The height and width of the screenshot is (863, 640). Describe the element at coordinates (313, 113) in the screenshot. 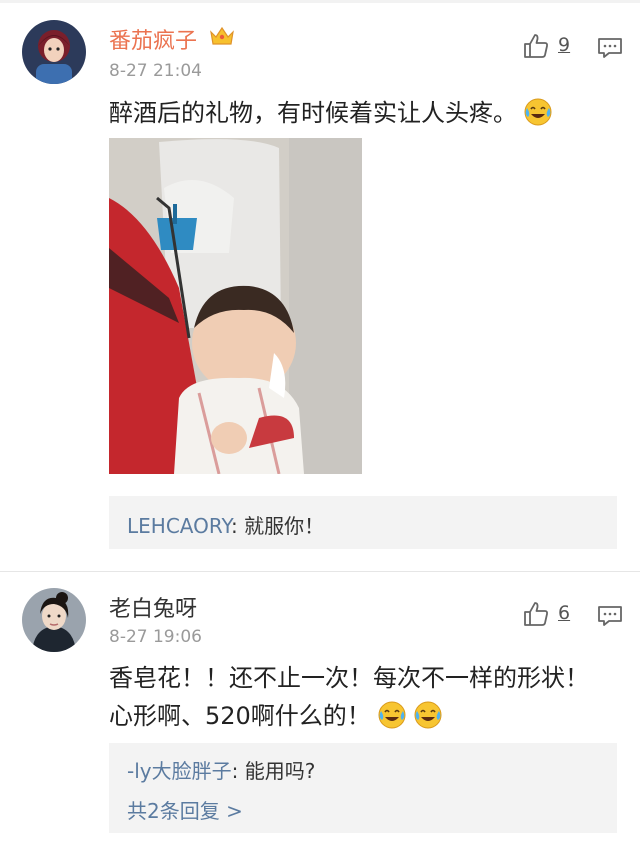

I see `comment-text-content: 醉酒后的礼物，有时候着实让人头疼。` at that location.